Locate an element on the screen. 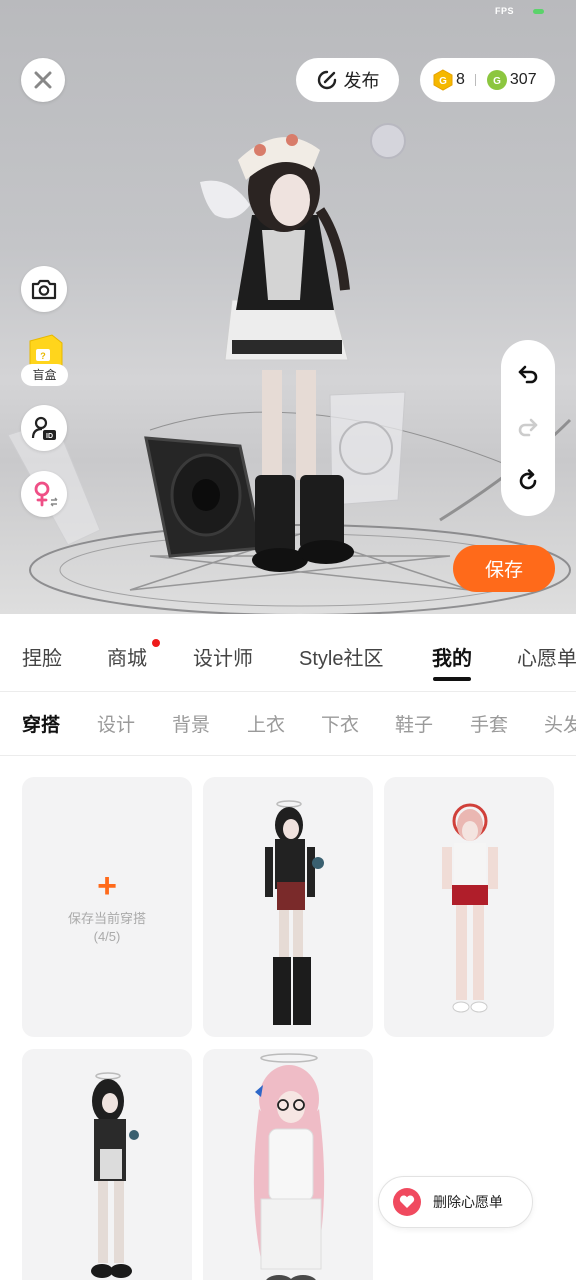 The width and height of the screenshot is (576, 1280). close-icon is located at coordinates (43, 80).